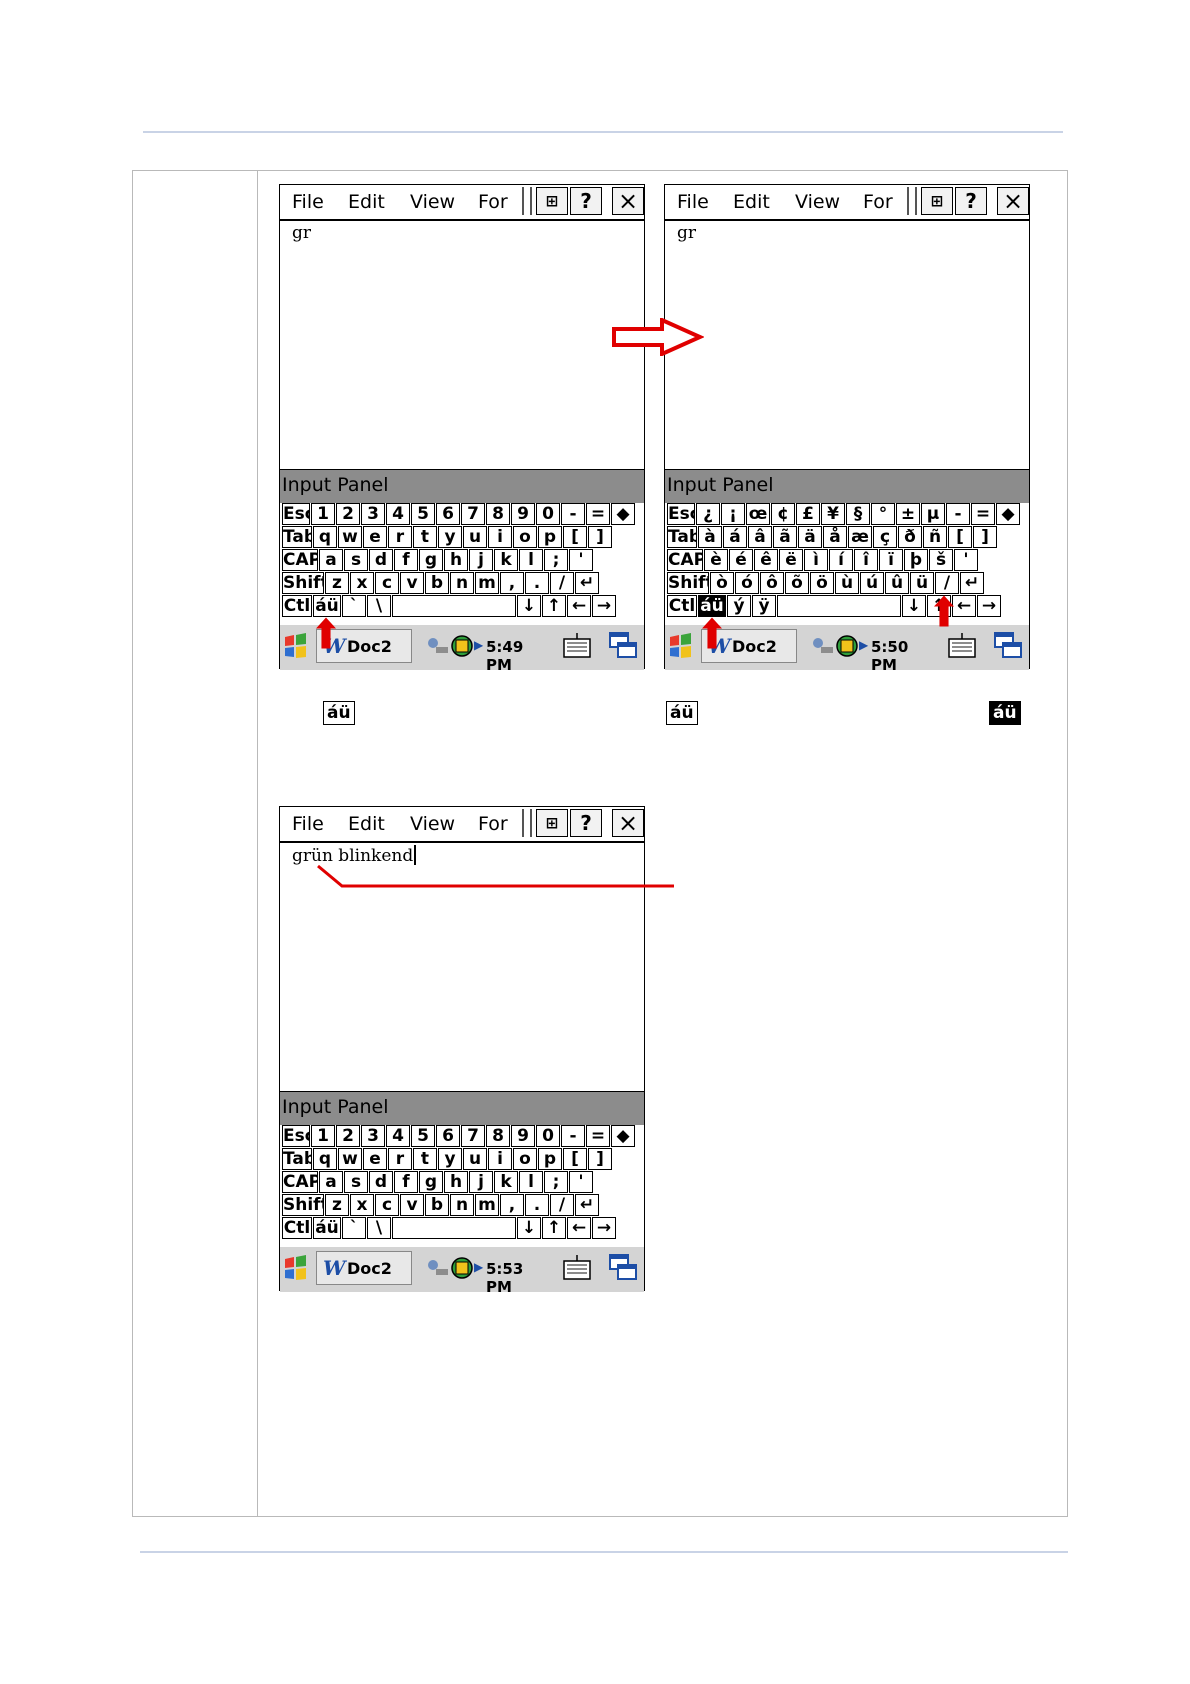  Describe the element at coordinates (398, 514) in the screenshot. I see `key: 4` at that location.